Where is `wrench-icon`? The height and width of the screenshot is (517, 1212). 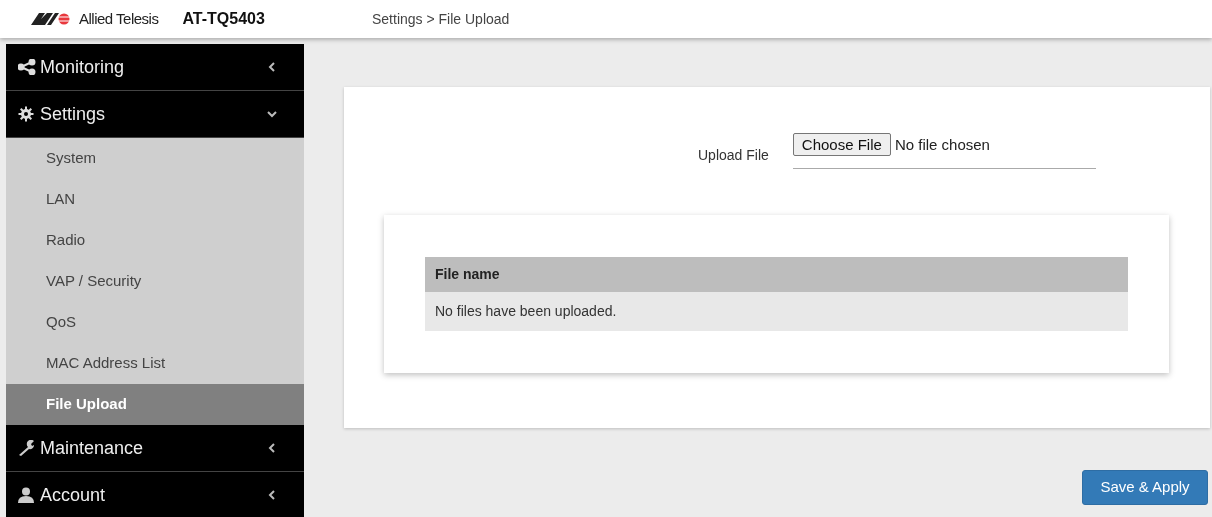 wrench-icon is located at coordinates (27, 448).